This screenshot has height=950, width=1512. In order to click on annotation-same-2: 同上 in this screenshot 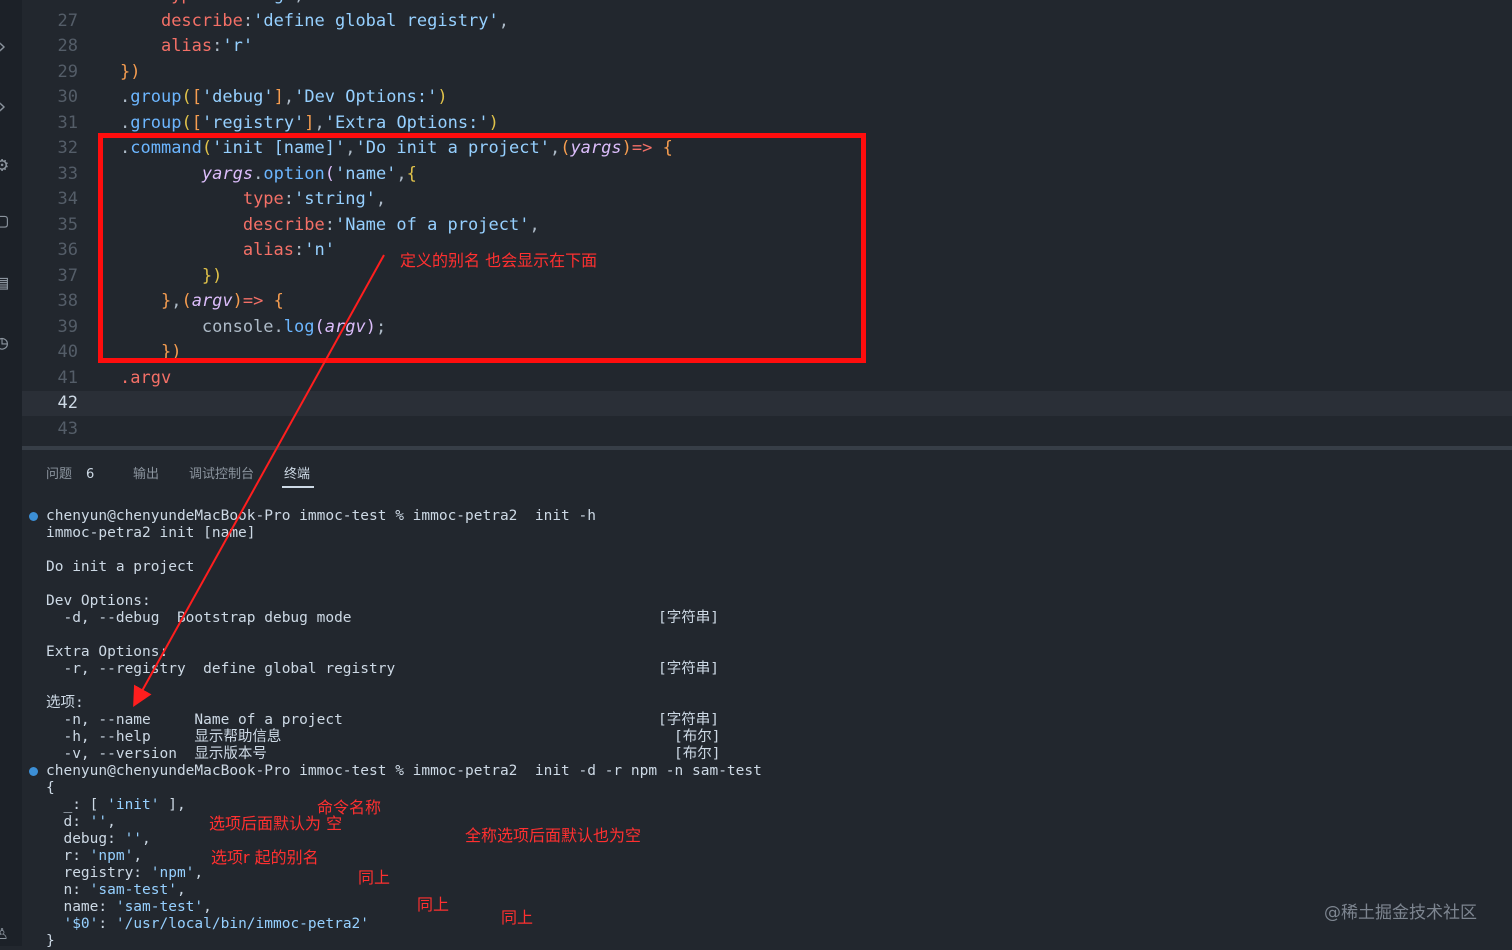, I will do `click(433, 904)`.